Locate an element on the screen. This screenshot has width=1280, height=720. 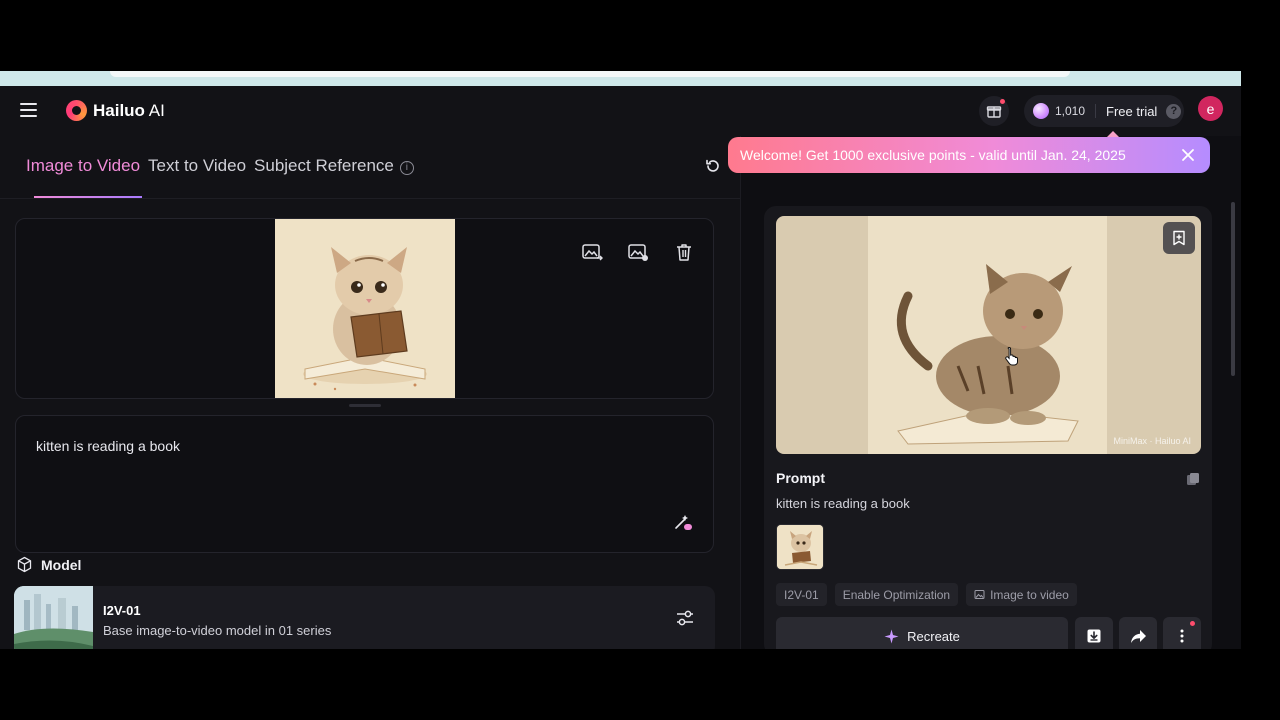
resize-handle is located at coordinates (365, 405).